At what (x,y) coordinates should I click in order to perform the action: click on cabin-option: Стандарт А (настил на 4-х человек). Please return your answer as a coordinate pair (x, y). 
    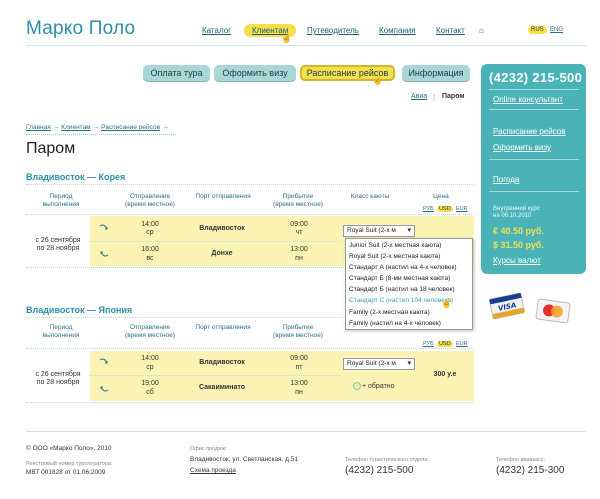
    Looking at the image, I should click on (403, 267).